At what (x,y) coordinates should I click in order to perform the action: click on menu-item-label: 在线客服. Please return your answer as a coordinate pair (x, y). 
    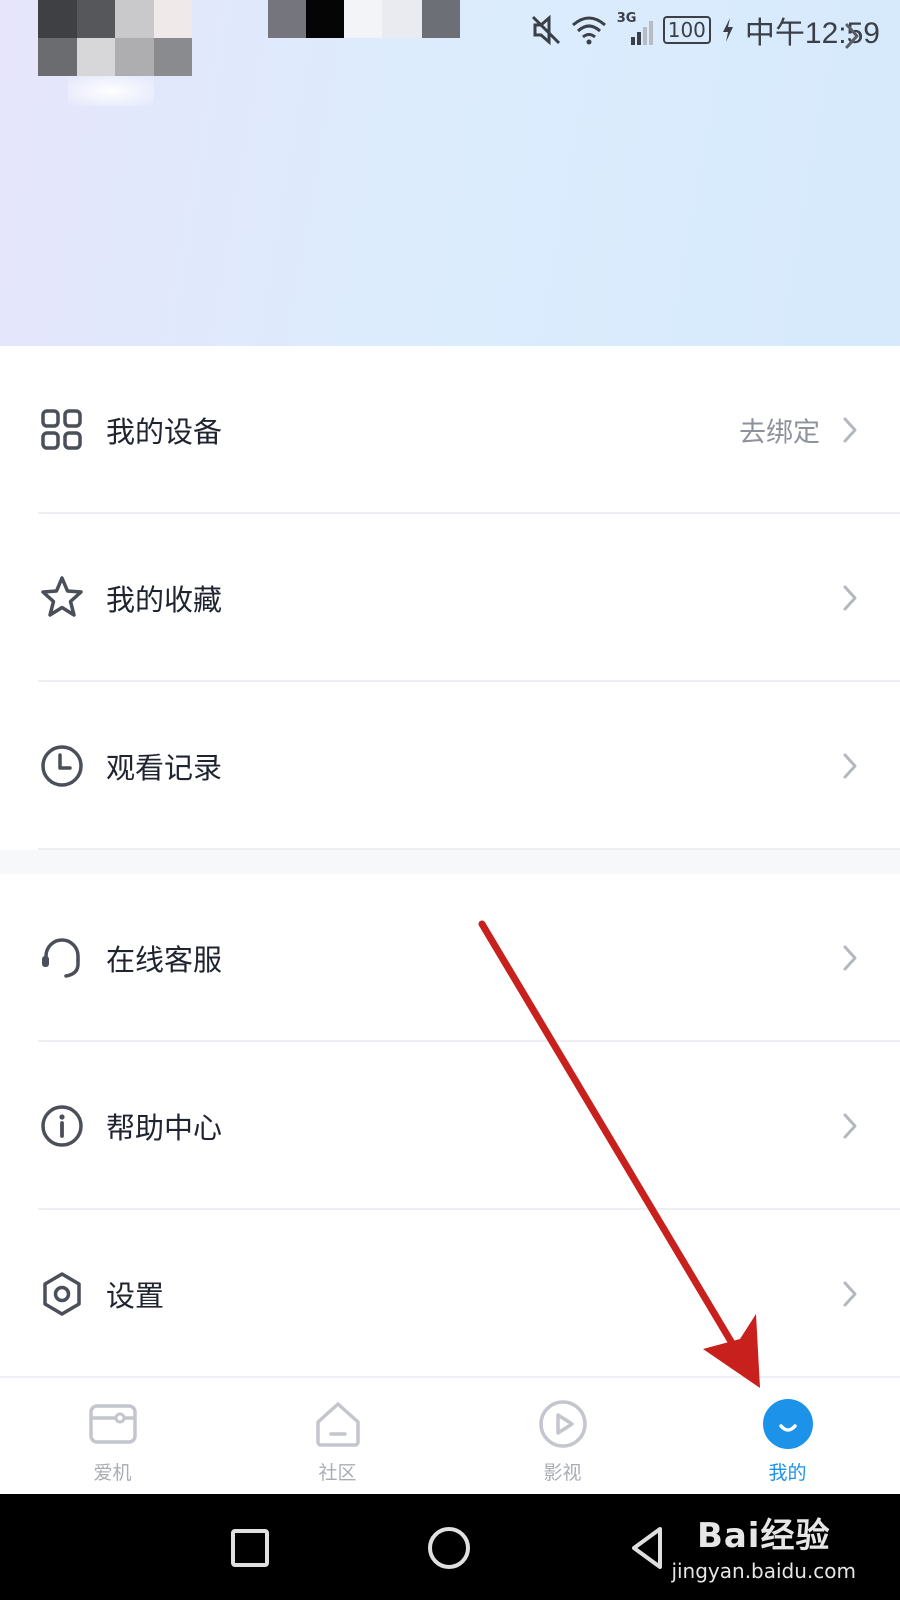
    Looking at the image, I should click on (164, 960).